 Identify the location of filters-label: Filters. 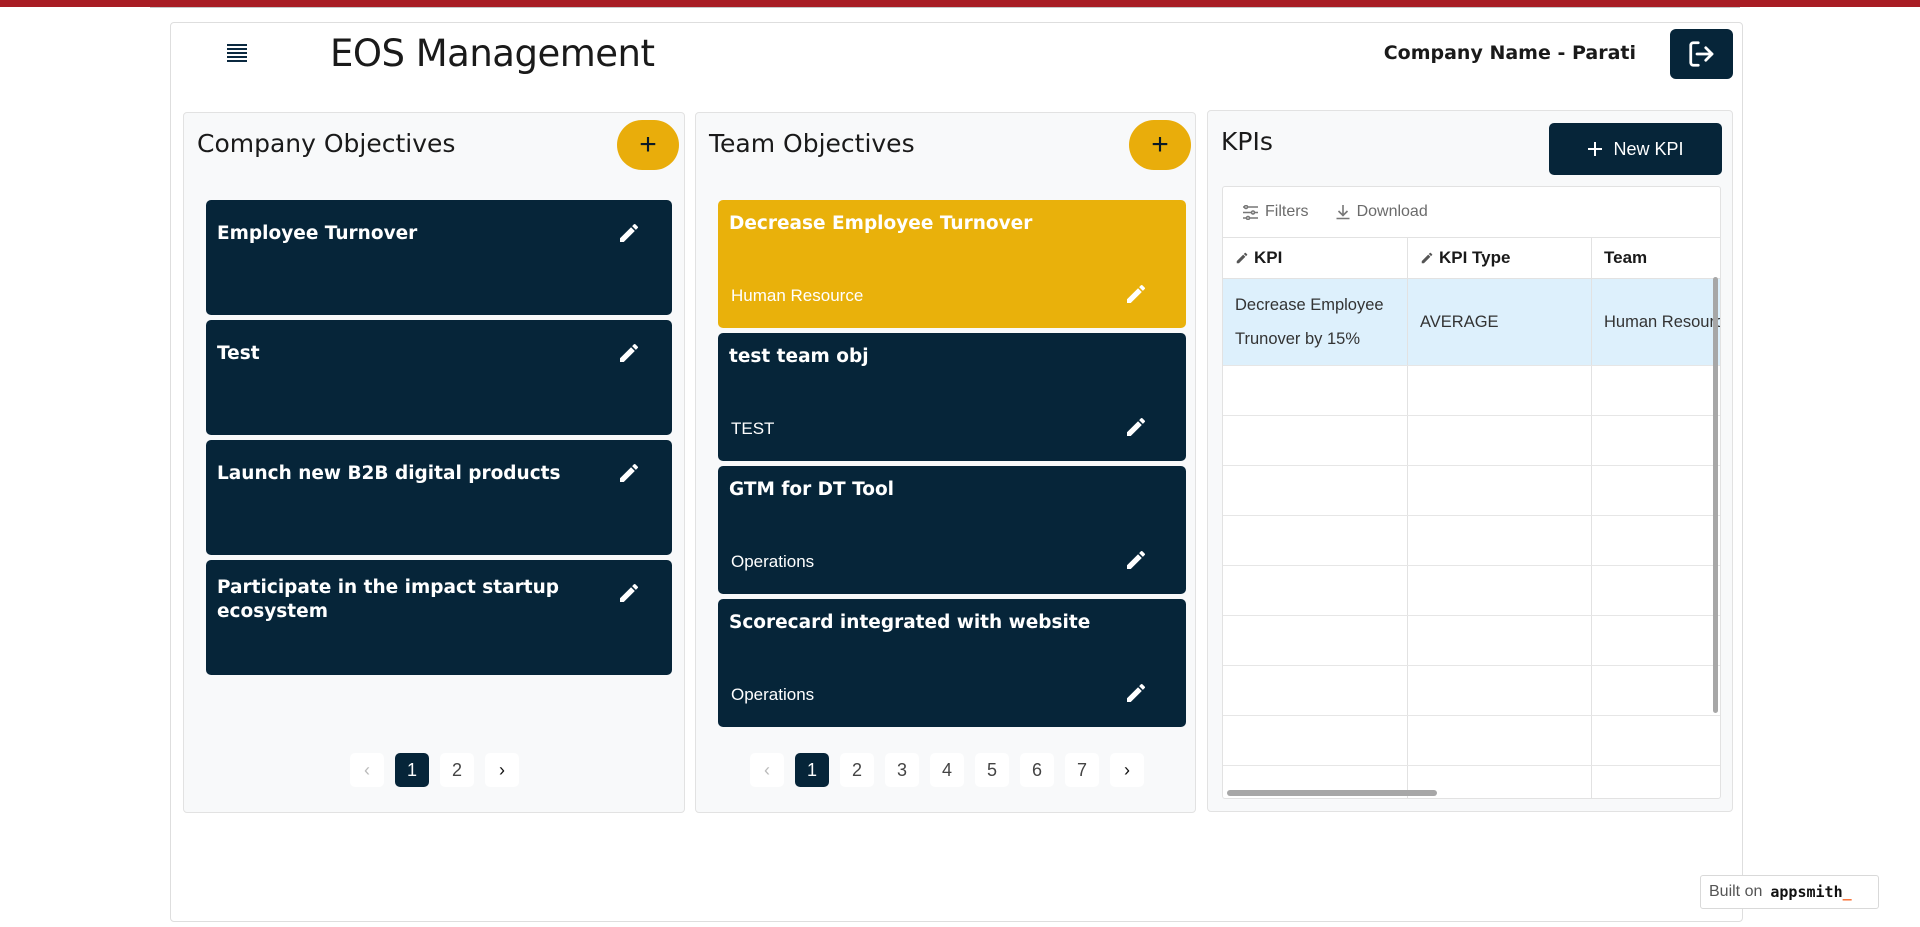
(1287, 211).